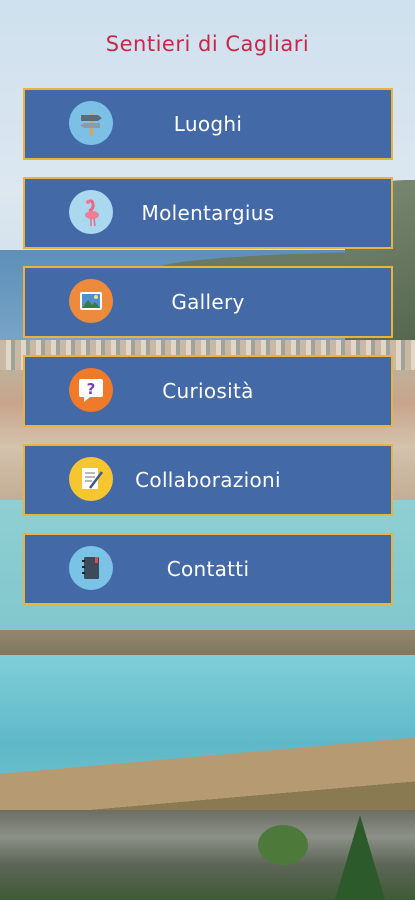  I want to click on menu-label: Molentargius, so click(208, 213).